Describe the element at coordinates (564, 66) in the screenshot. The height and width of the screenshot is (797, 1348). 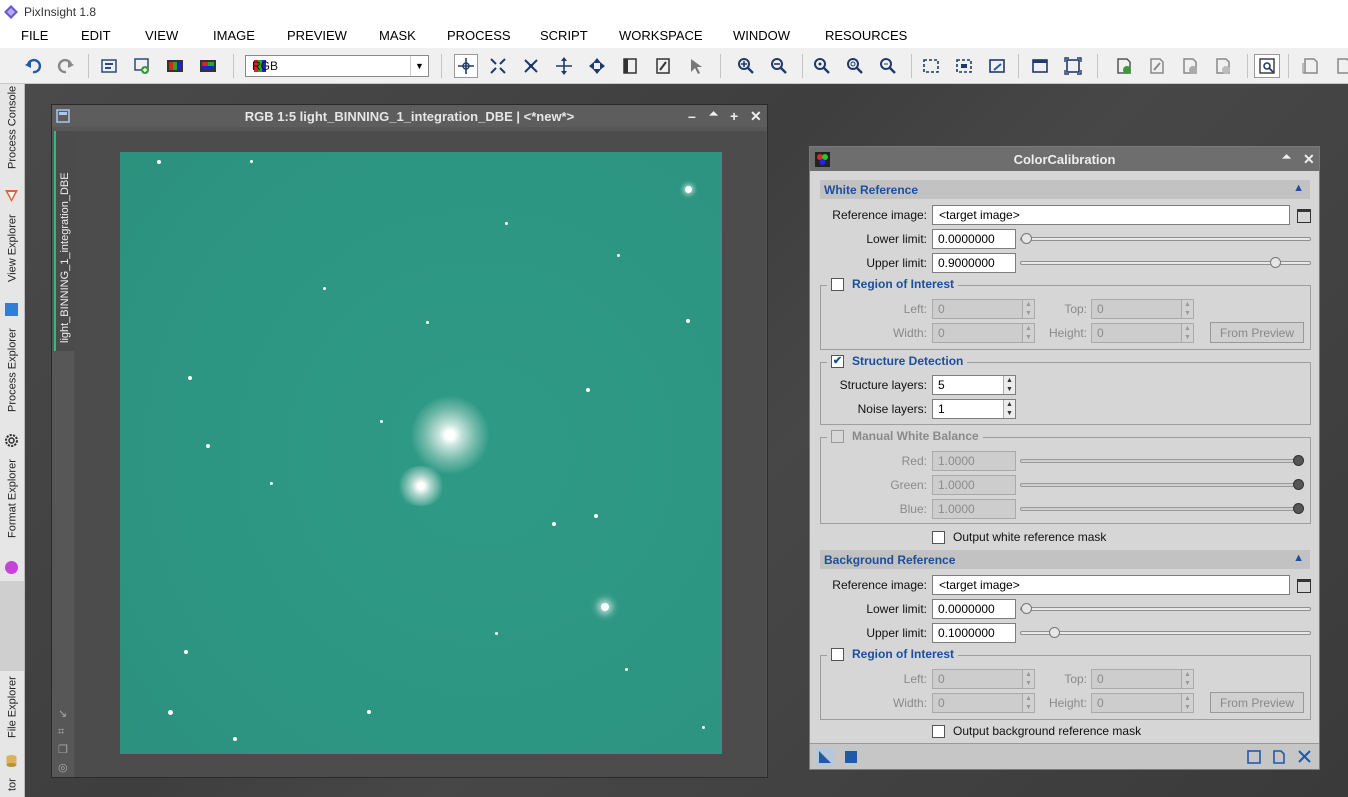
I see `pan-icon` at that location.